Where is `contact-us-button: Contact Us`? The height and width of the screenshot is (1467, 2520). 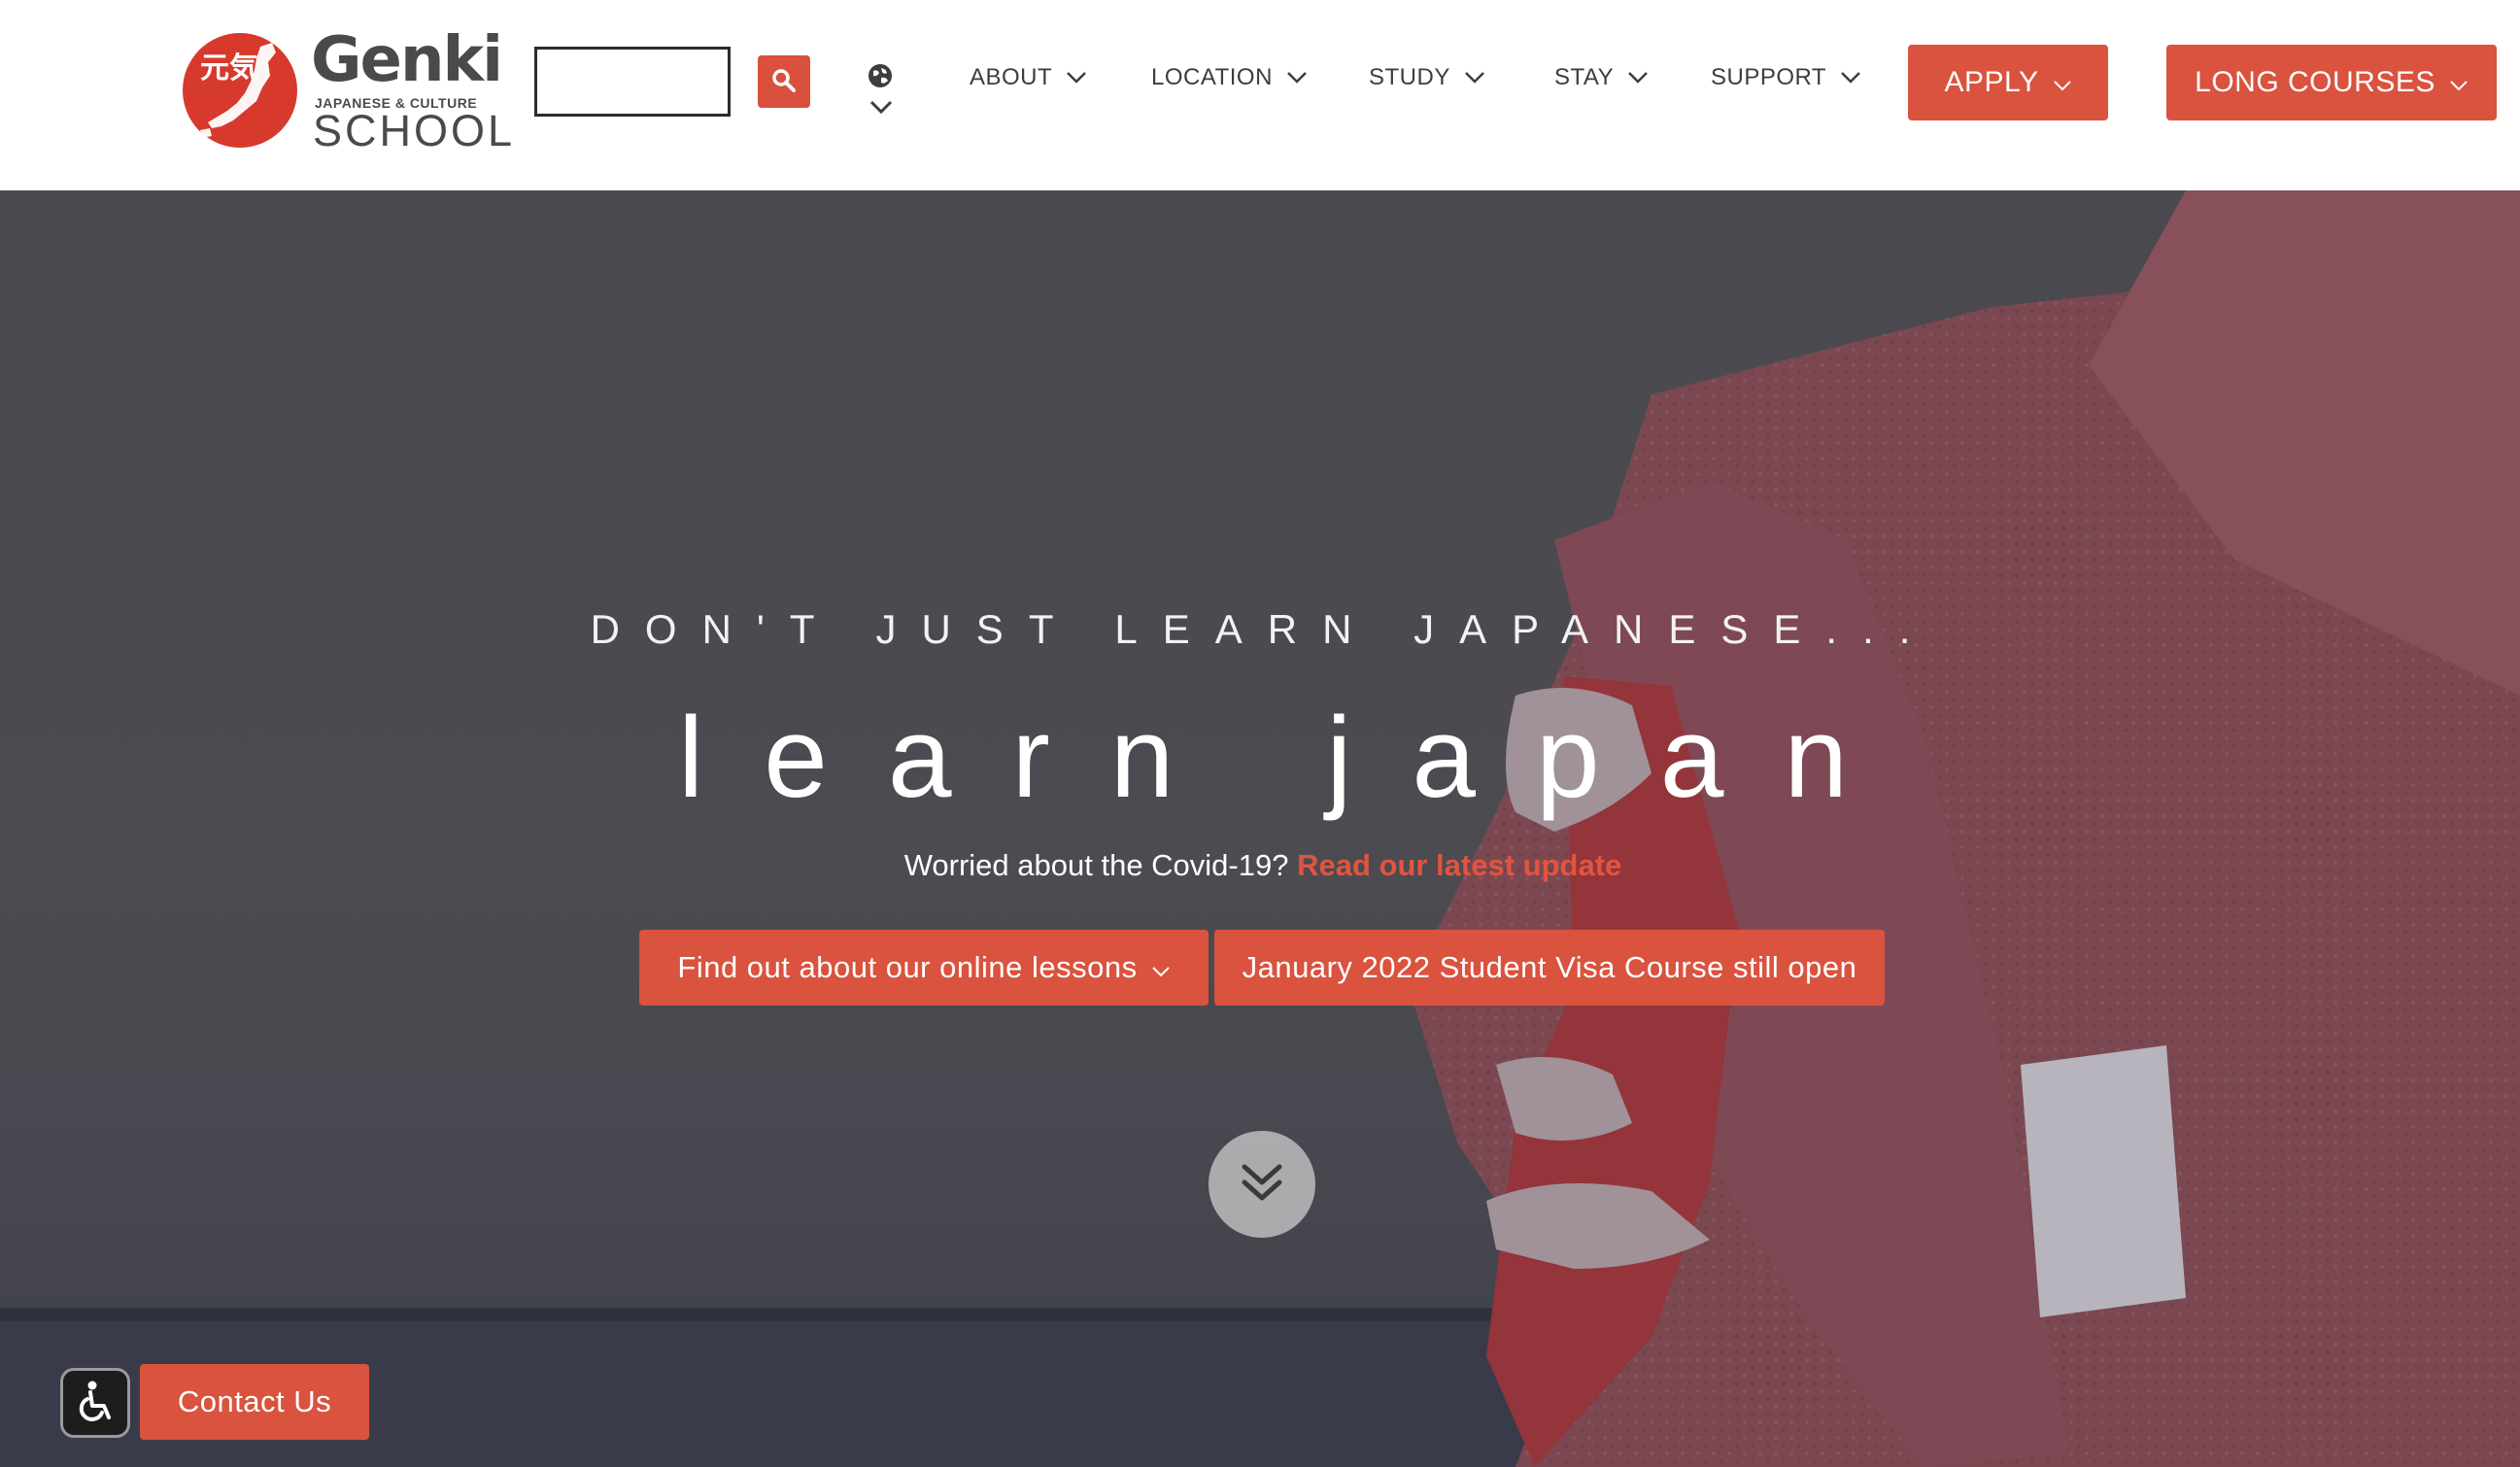 contact-us-button: Contact Us is located at coordinates (254, 1402).